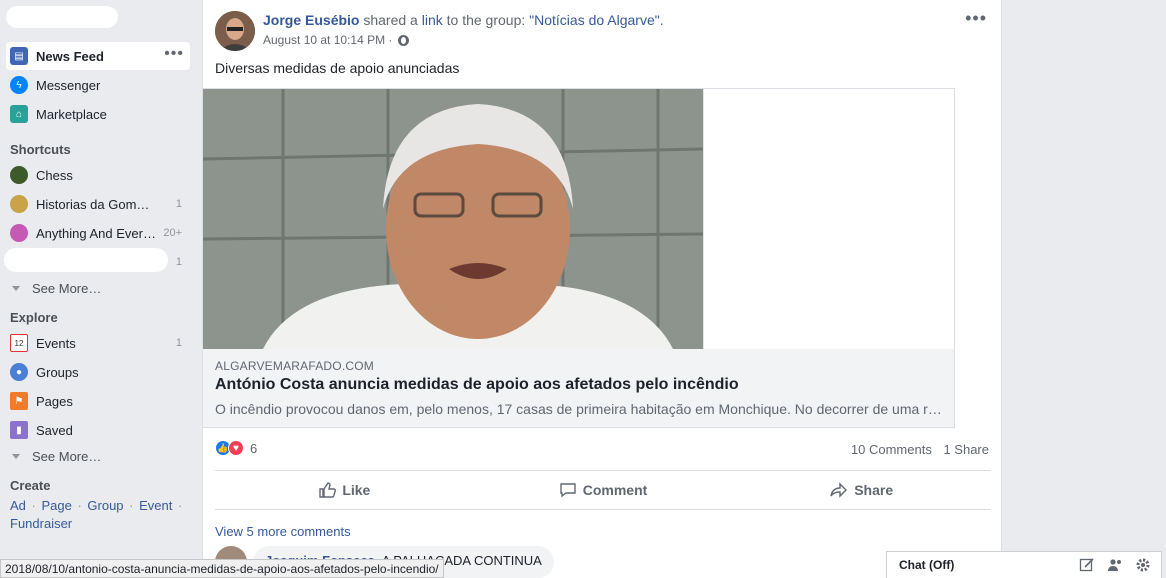 The image size is (1166, 578). Describe the element at coordinates (254, 448) in the screenshot. I see `reaction-count: 6` at that location.